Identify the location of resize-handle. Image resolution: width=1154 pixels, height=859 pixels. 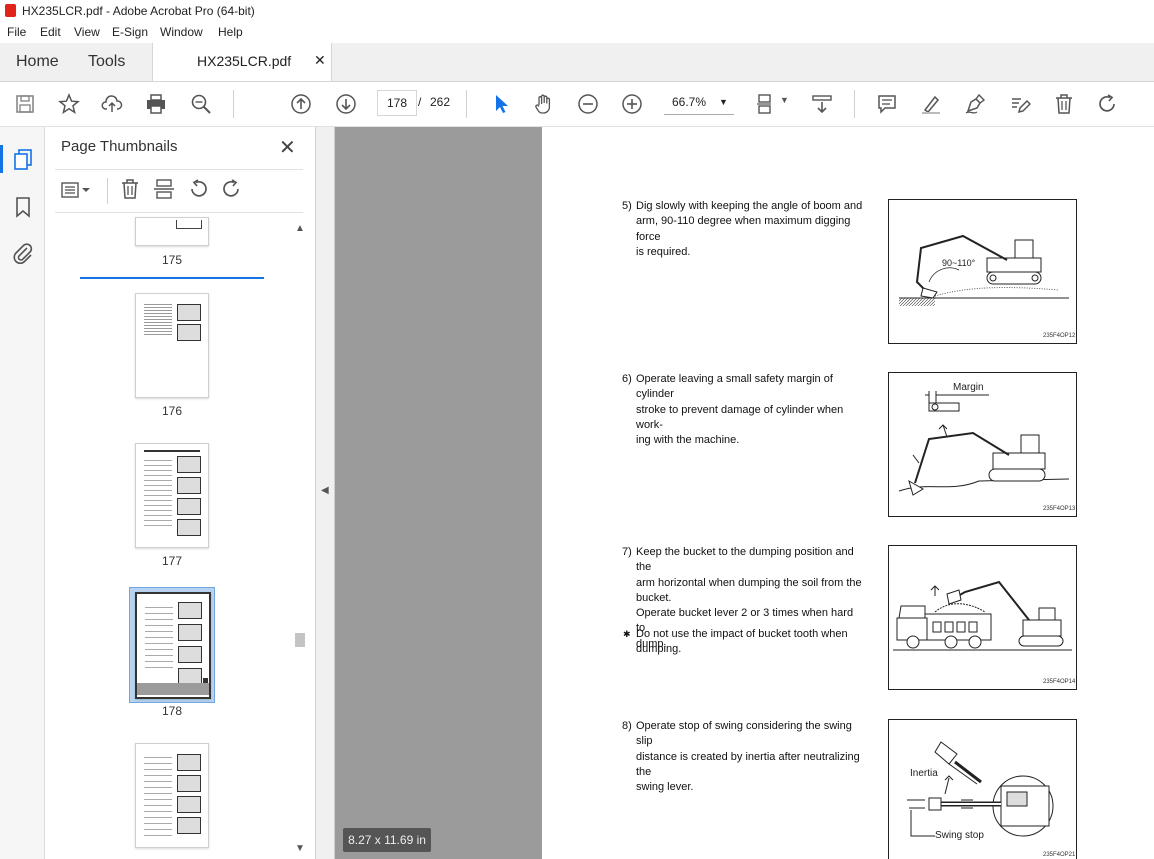
(205, 680).